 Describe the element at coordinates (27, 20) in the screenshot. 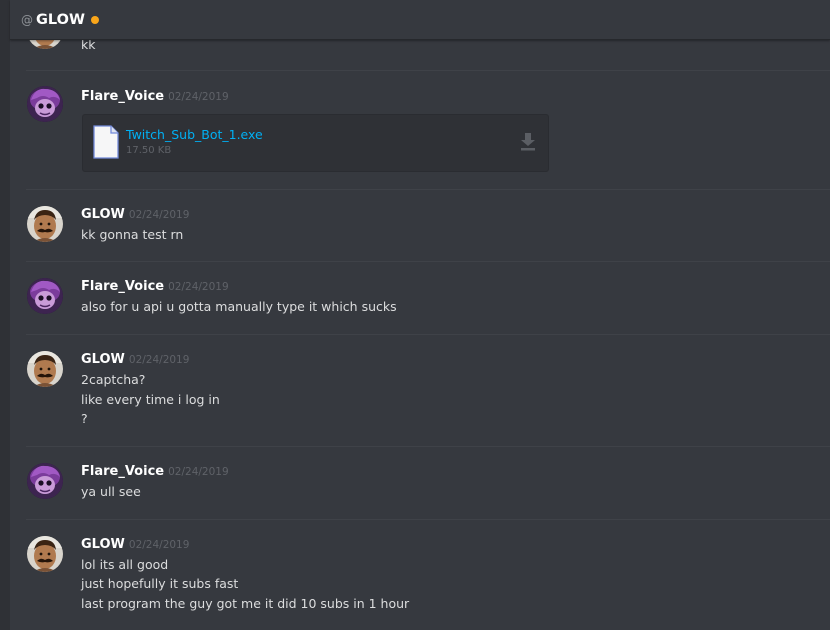

I see `at-icon: @` at that location.